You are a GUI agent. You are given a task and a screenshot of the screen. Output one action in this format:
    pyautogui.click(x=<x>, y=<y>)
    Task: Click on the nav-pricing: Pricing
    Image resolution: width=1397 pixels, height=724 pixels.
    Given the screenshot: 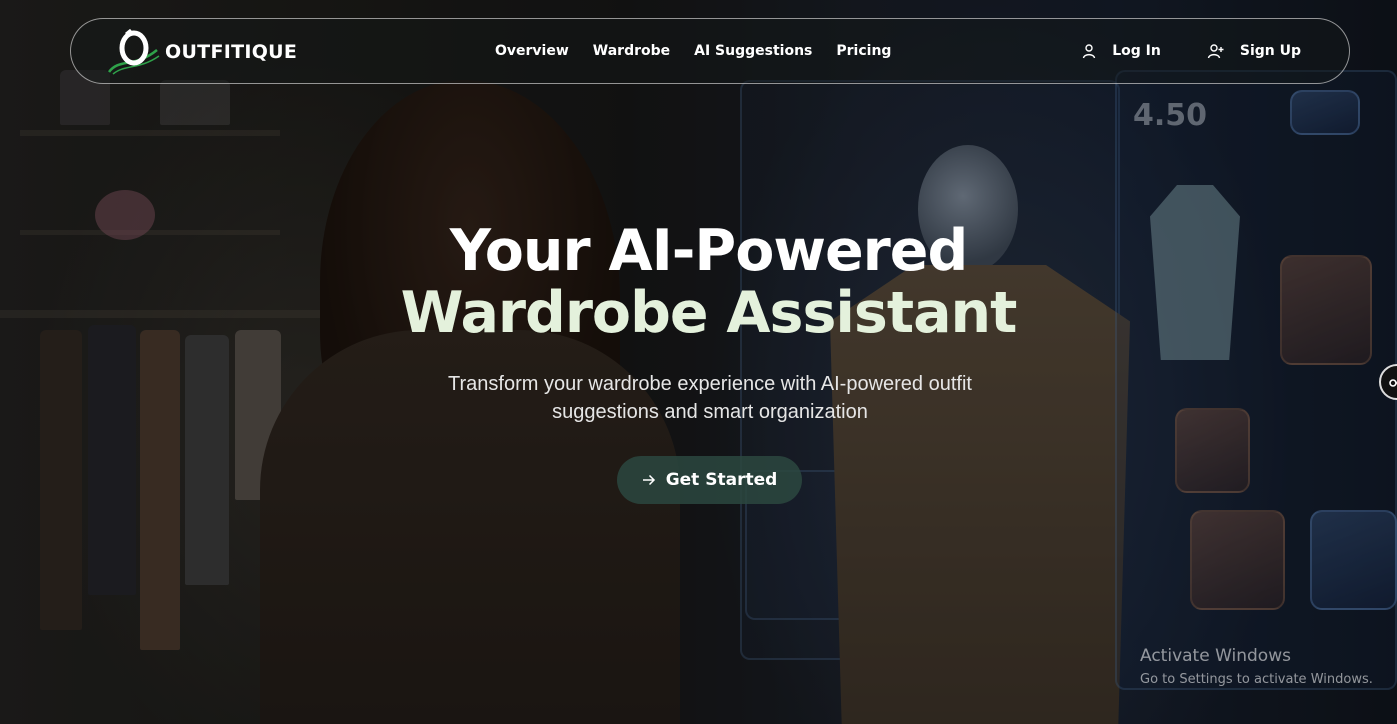 What is the action you would take?
    pyautogui.click(x=863, y=51)
    